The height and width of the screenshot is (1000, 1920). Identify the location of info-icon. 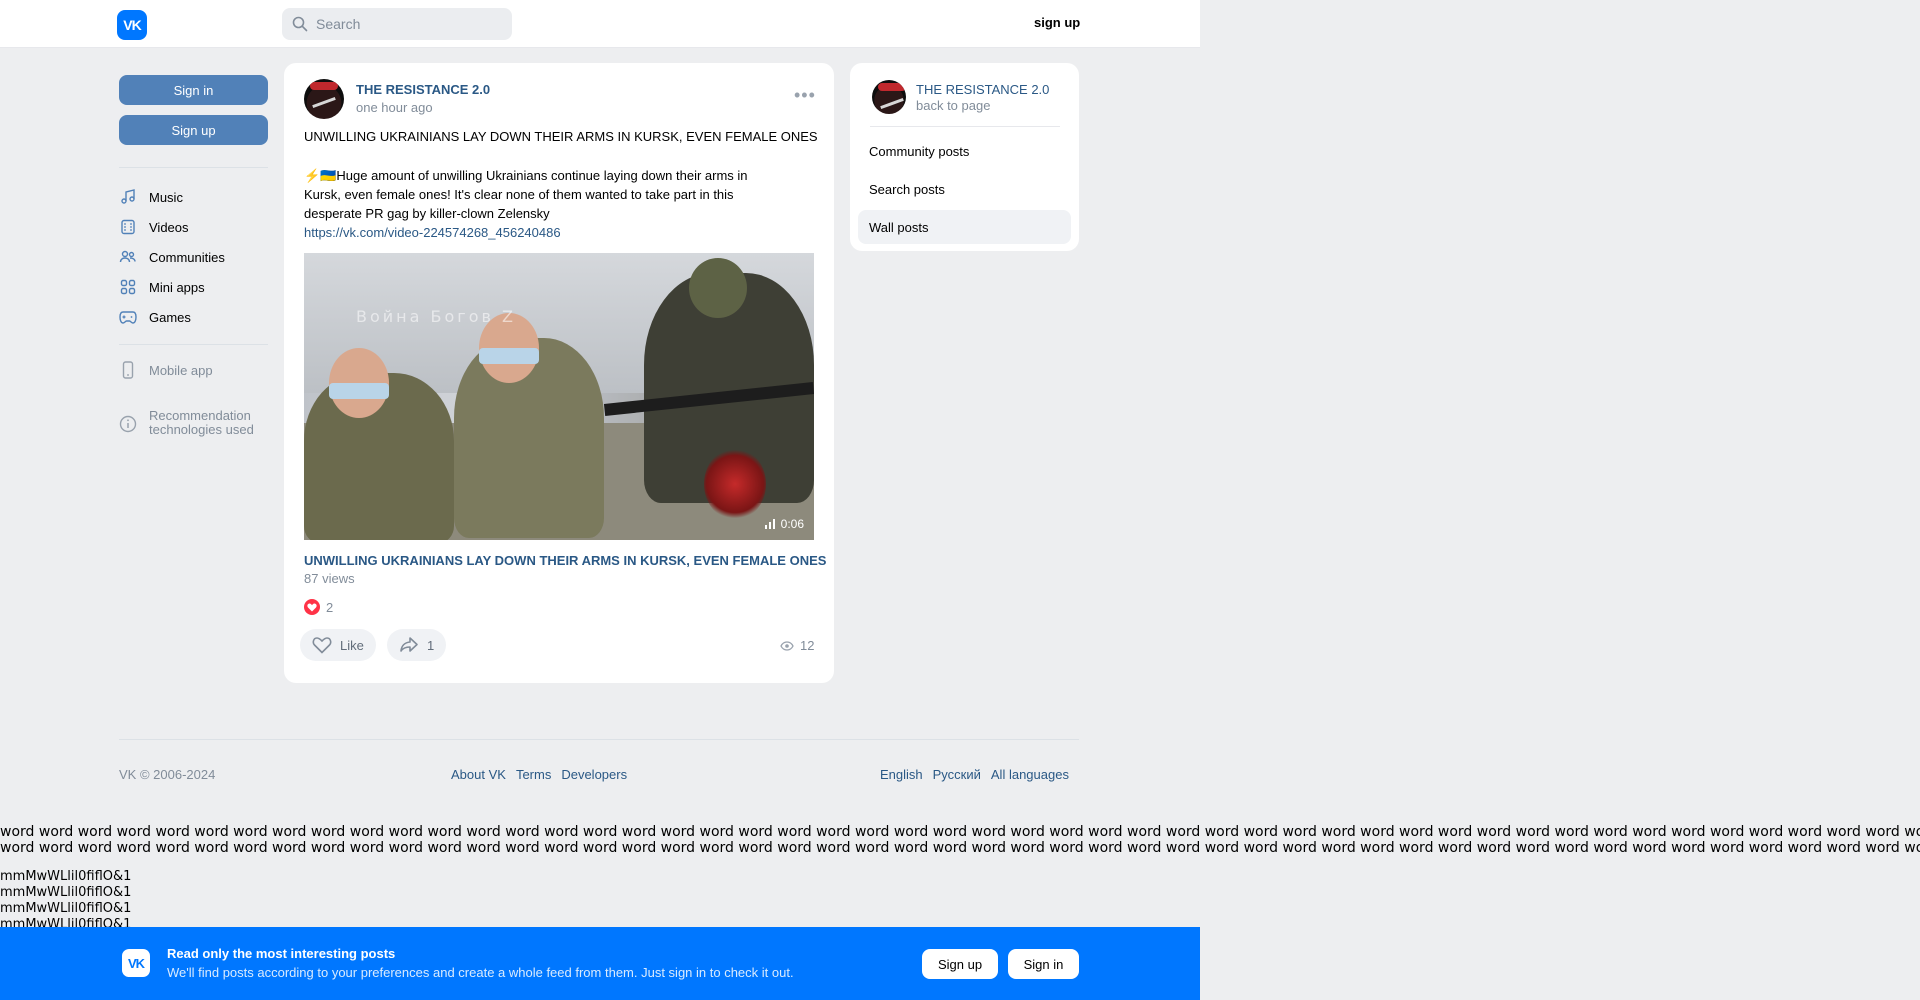
(128, 424).